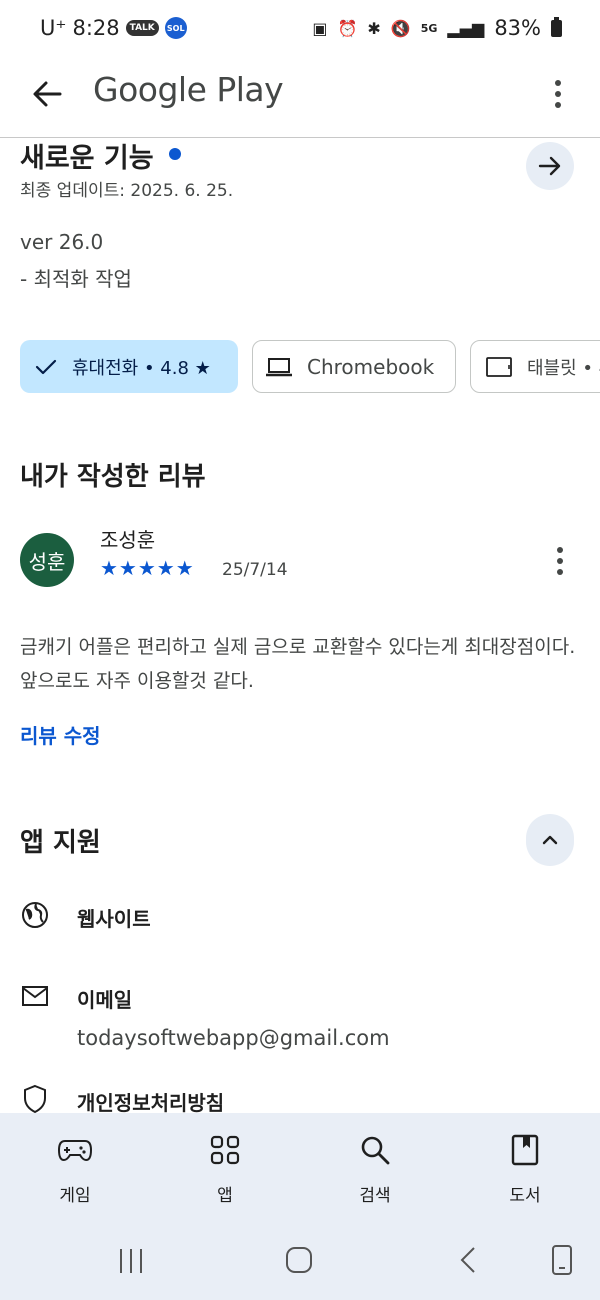  Describe the element at coordinates (525, 1150) in the screenshot. I see `book-icon` at that location.